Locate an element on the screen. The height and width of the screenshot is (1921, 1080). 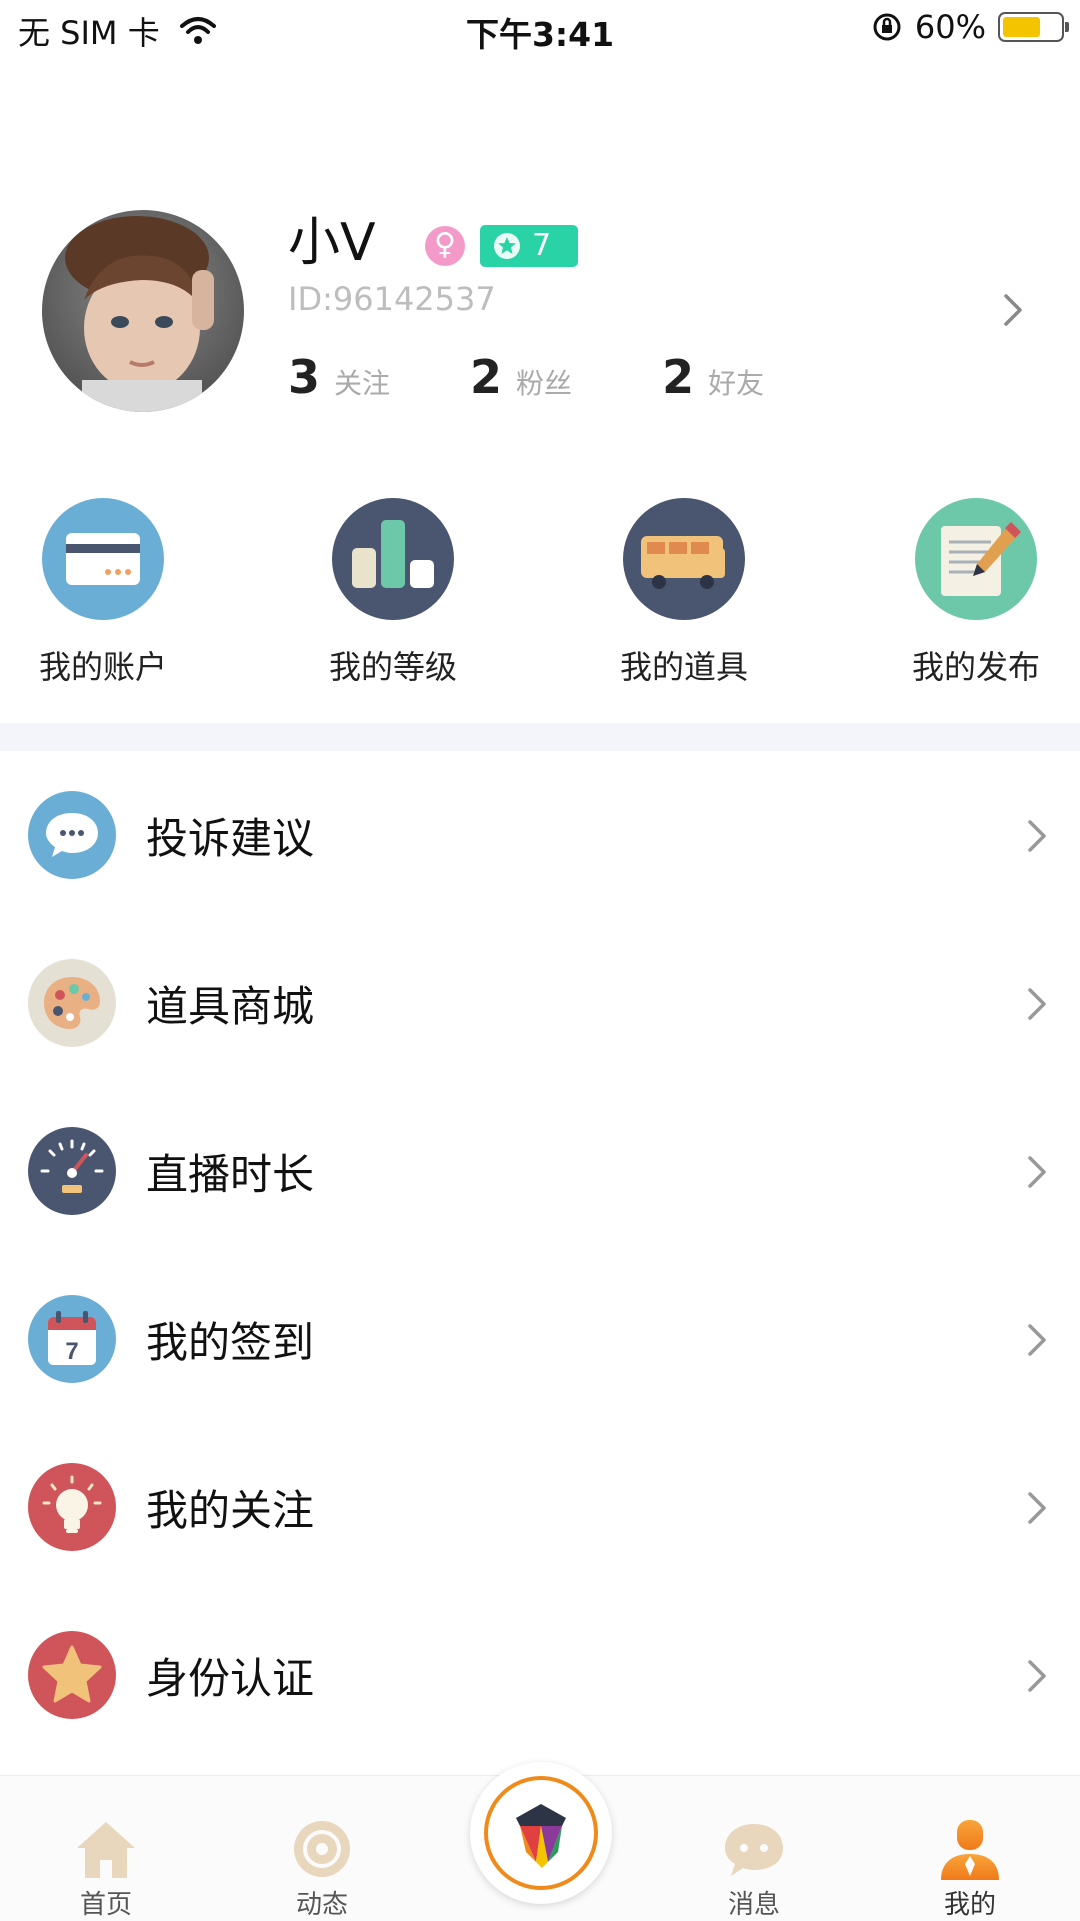
stat-fans: 2 粉丝 is located at coordinates (521, 377).